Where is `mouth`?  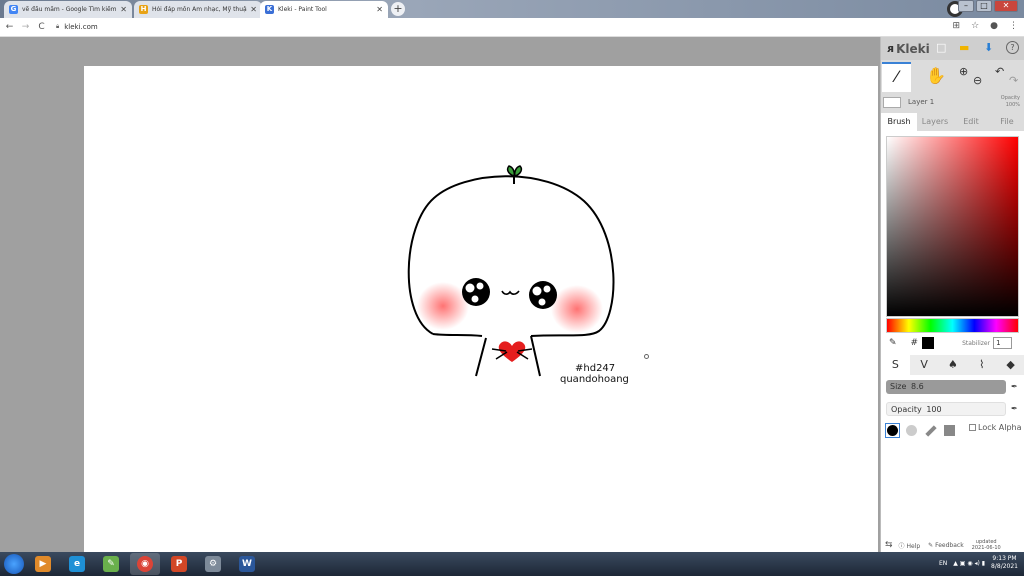
mouth is located at coordinates (510, 292).